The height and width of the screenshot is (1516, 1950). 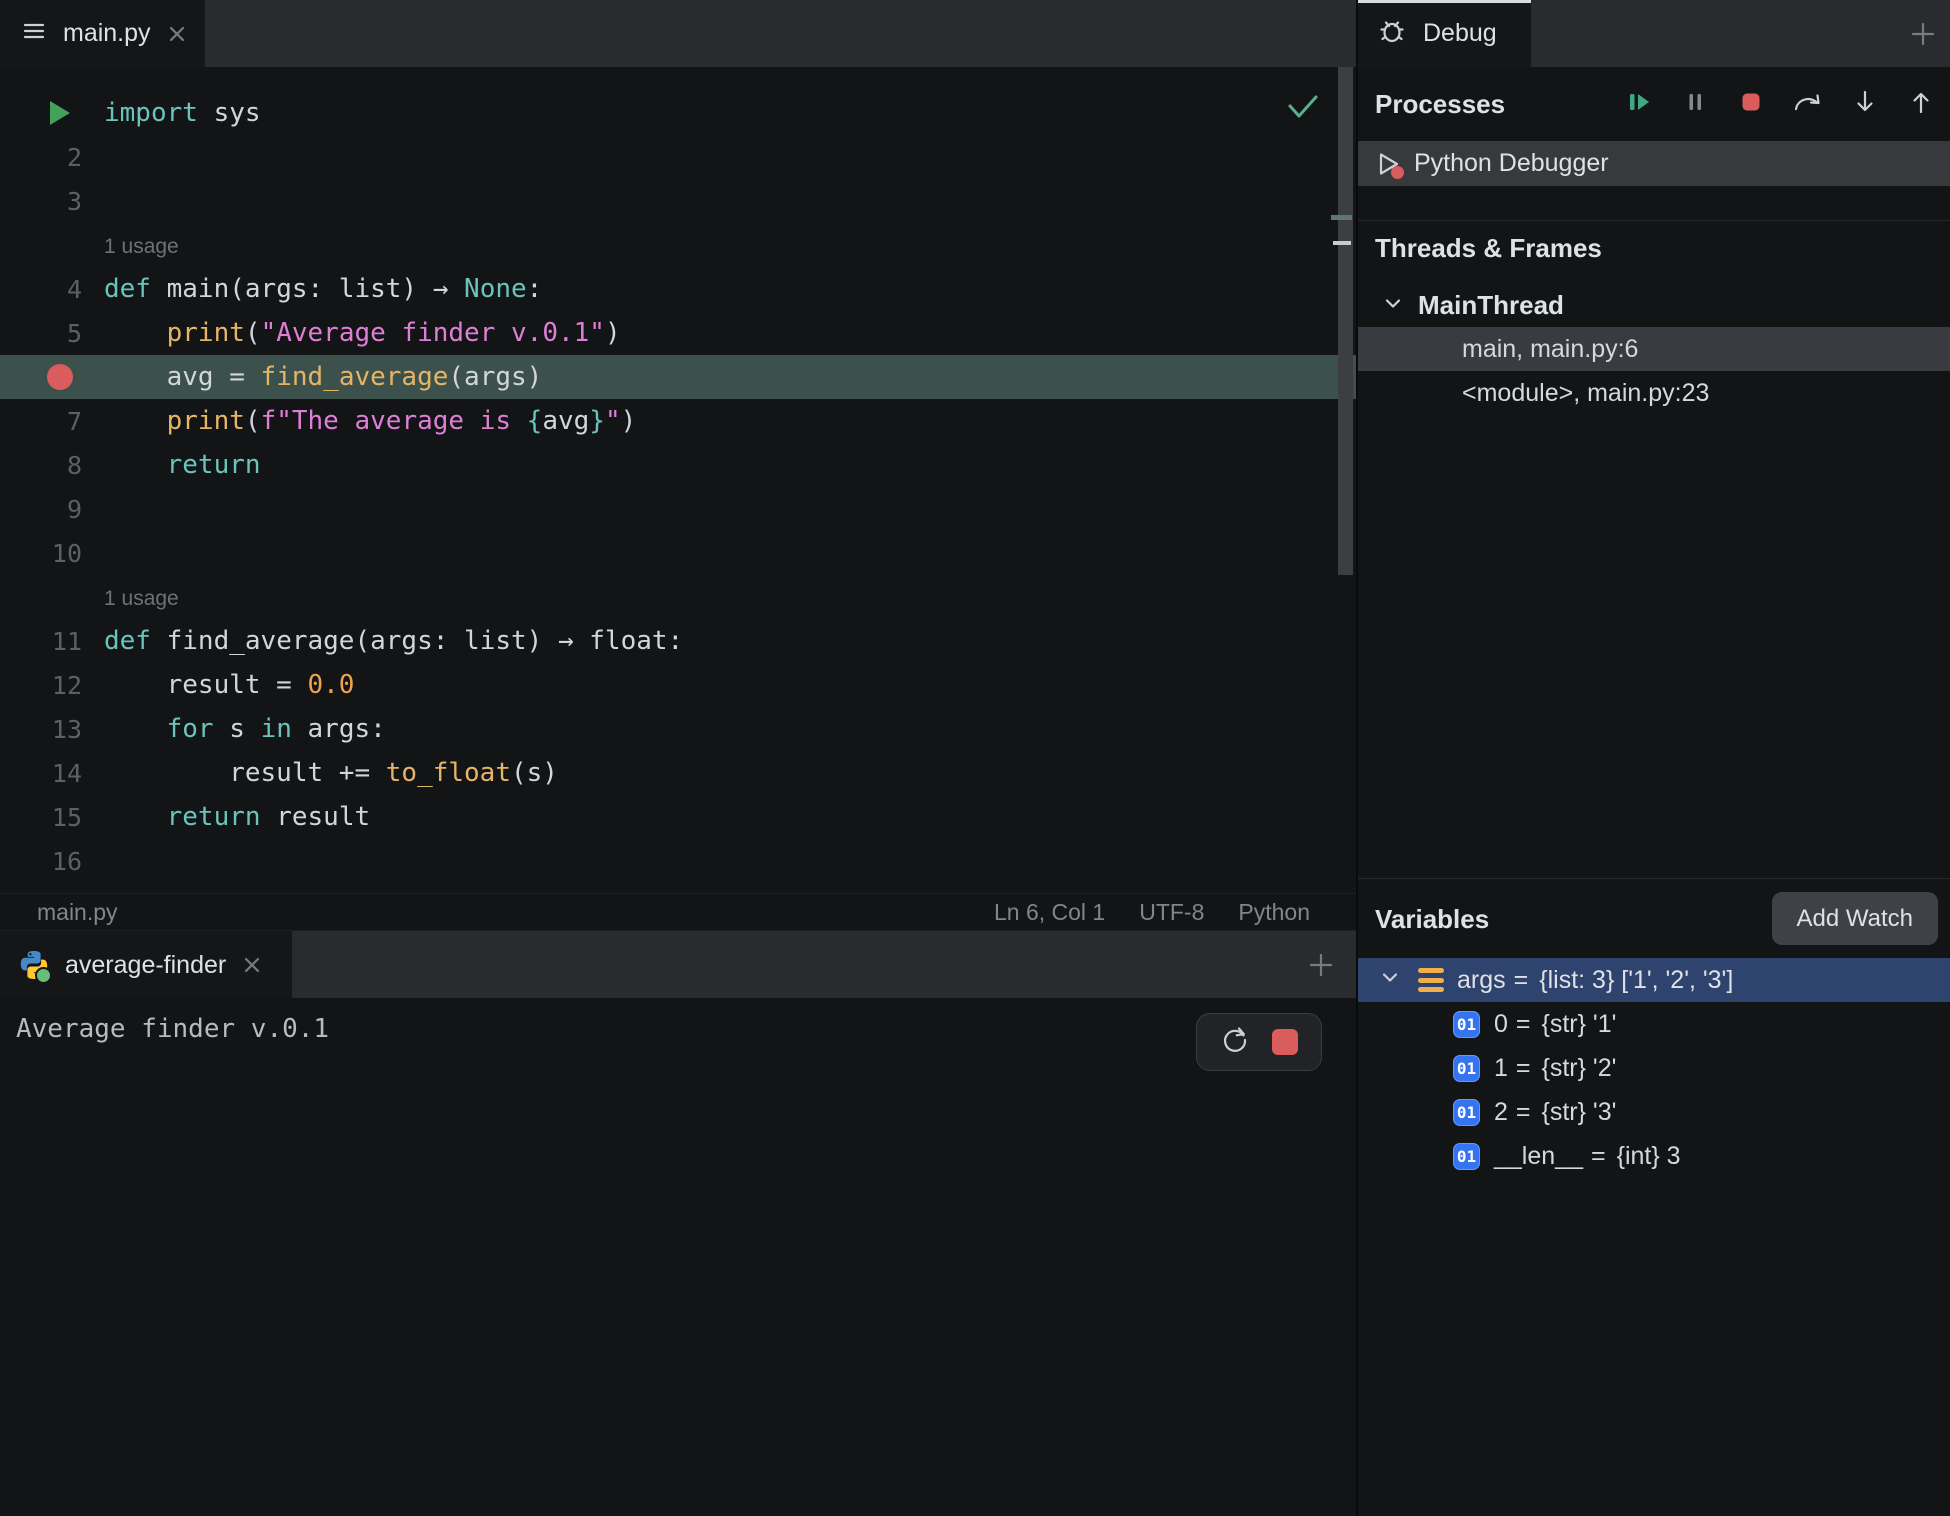 What do you see at coordinates (46, 465) in the screenshot?
I see `editor-gutter: 8` at bounding box center [46, 465].